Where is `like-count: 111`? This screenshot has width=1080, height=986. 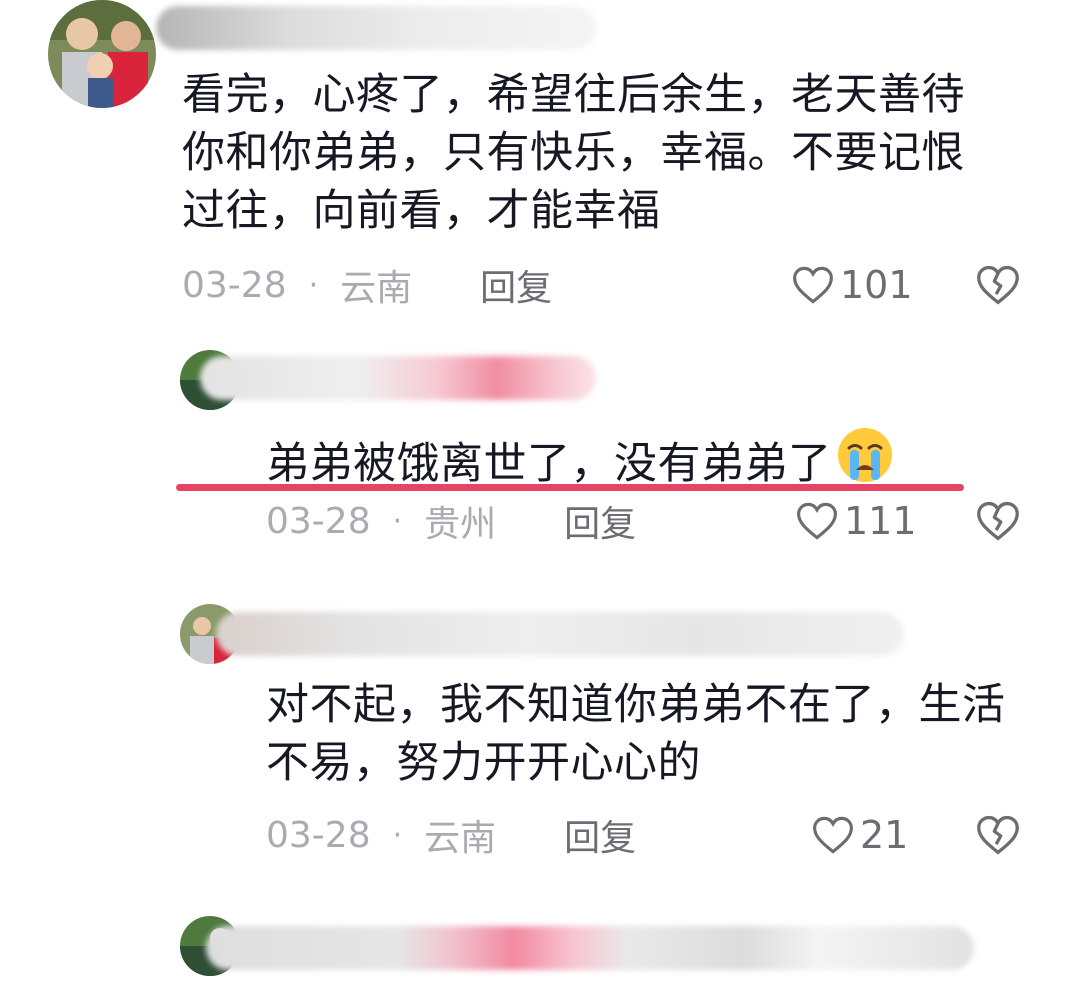
like-count: 111 is located at coordinates (880, 521).